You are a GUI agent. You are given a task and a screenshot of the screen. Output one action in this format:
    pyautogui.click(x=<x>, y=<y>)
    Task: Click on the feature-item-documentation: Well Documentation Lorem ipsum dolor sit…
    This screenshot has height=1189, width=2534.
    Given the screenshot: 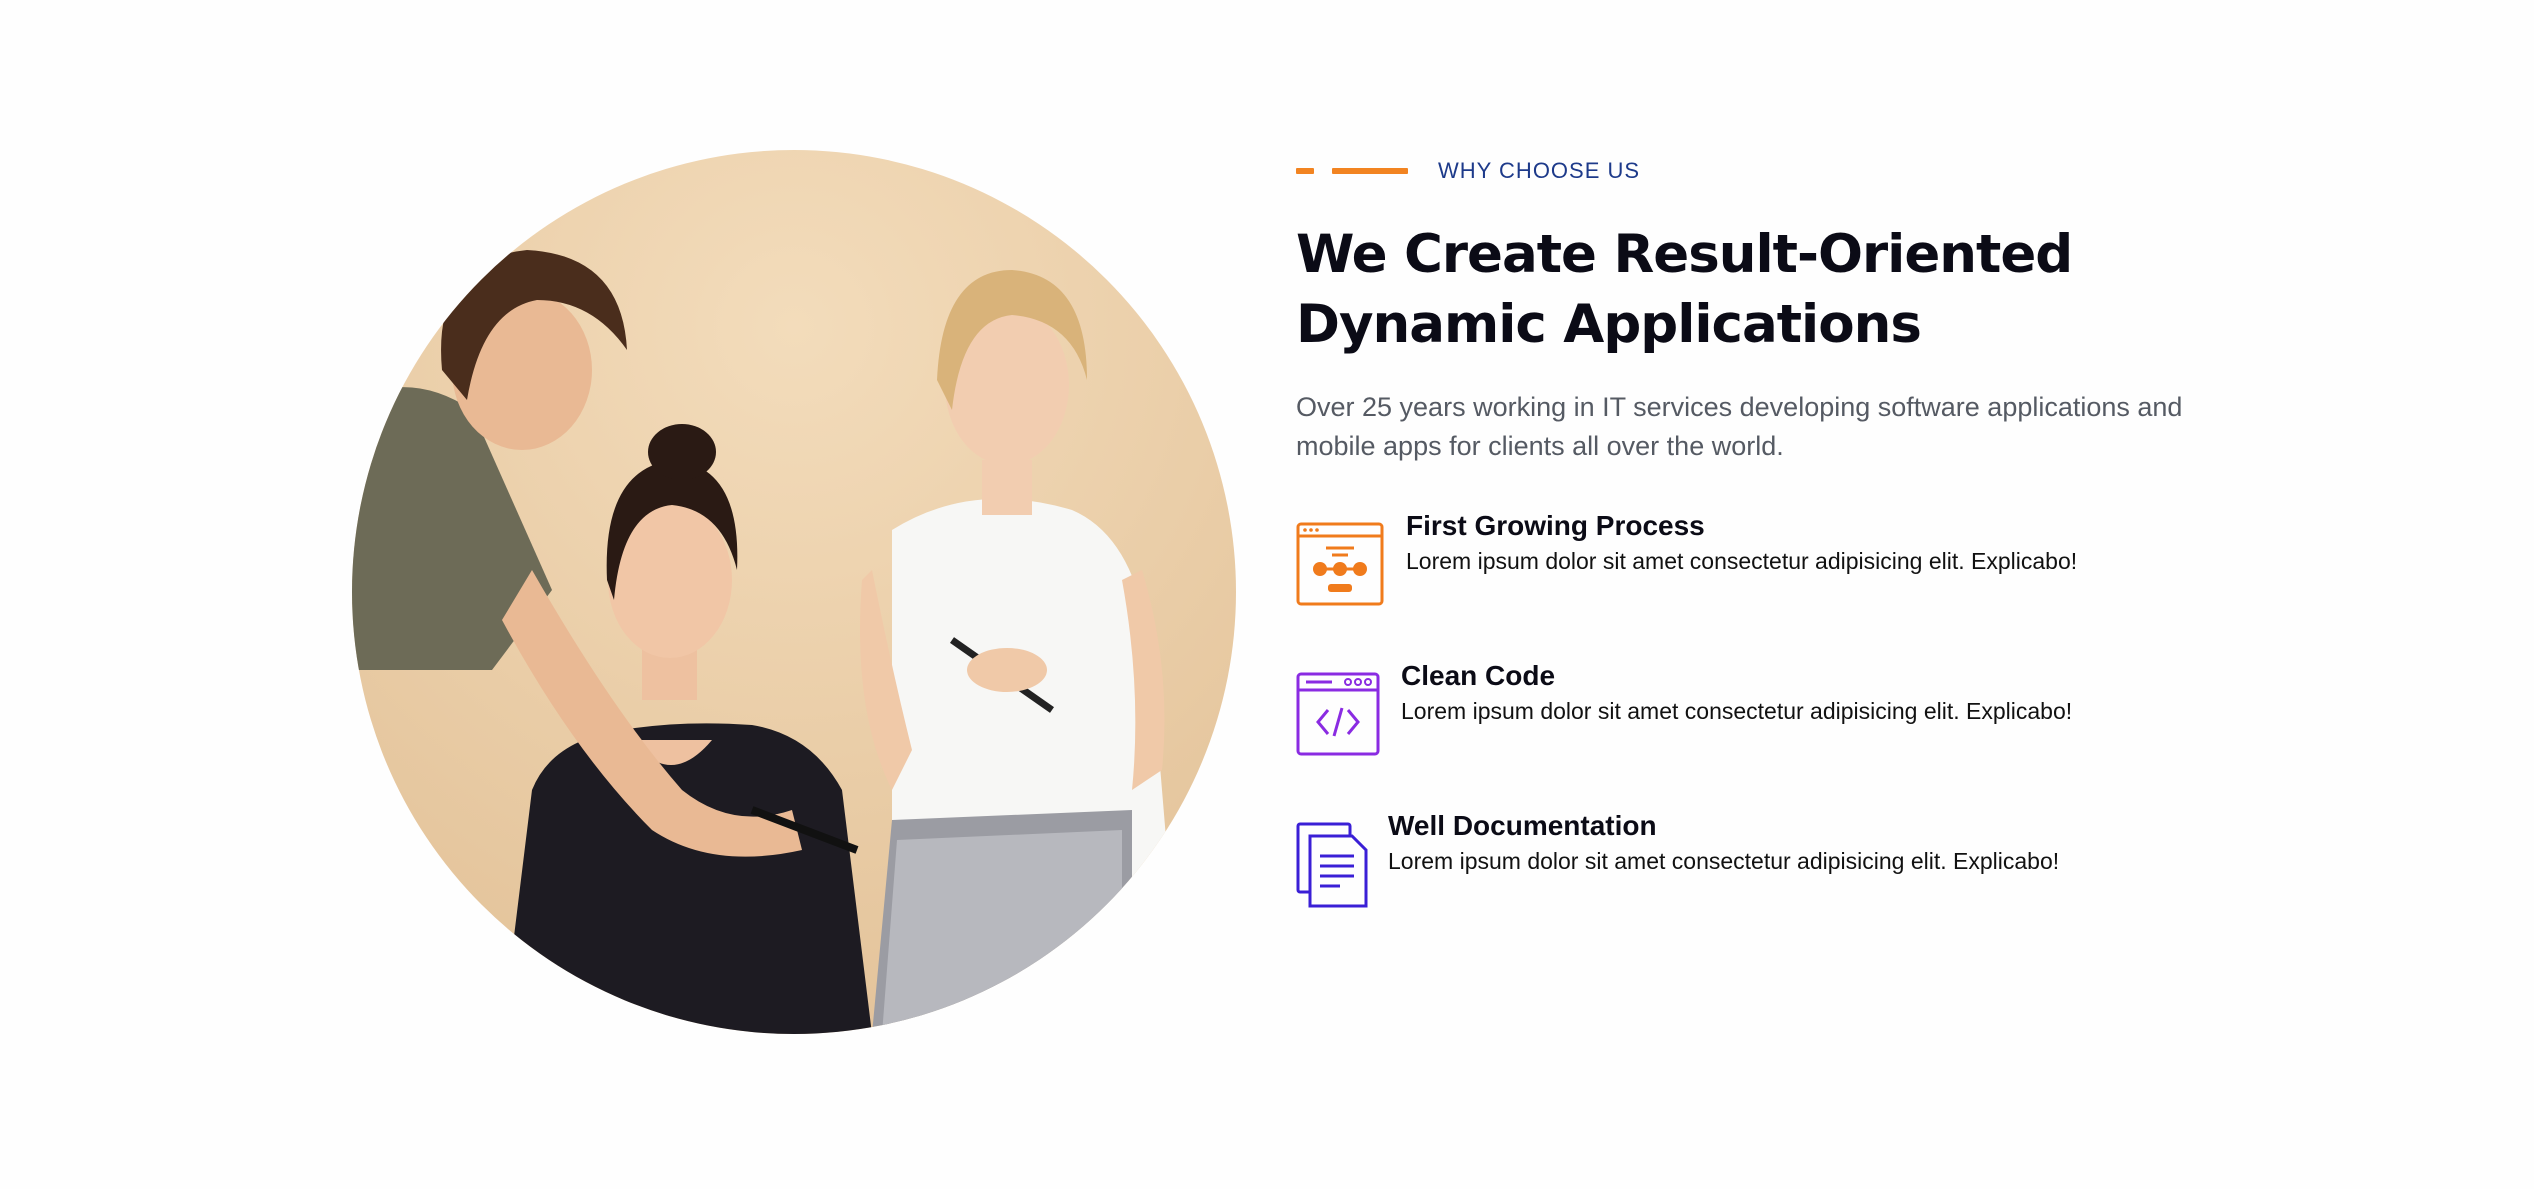 What is the action you would take?
    pyautogui.click(x=1766, y=891)
    